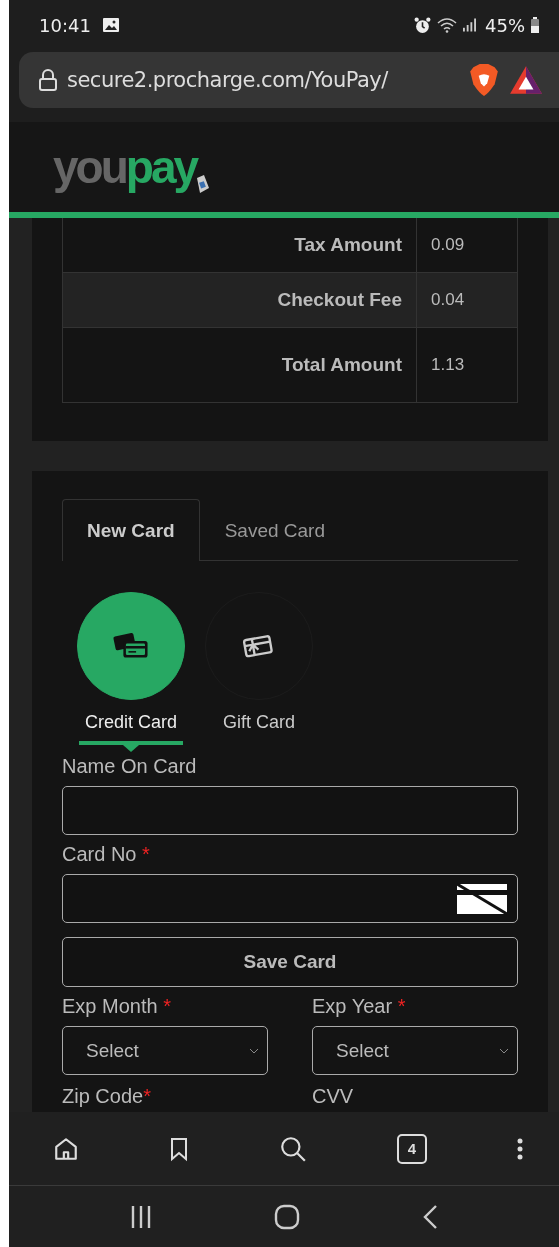 The image size is (559, 1247). I want to click on clock-time: 10:41, so click(65, 25).